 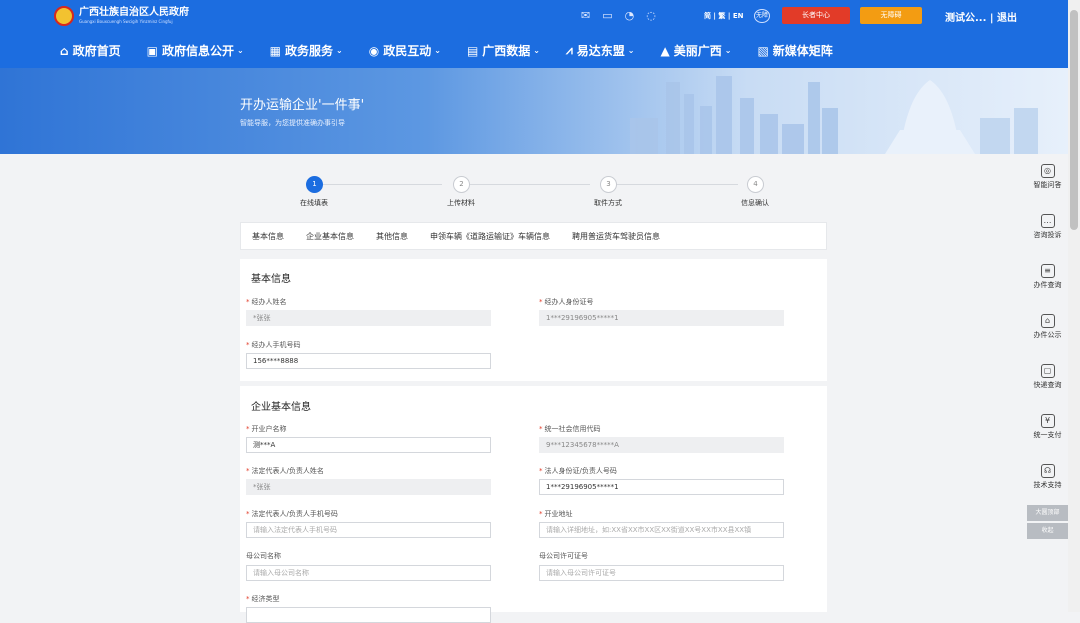 What do you see at coordinates (292, 514) in the screenshot?
I see `field-label-legal-phone: * 法定代表人/负责人手机号码` at bounding box center [292, 514].